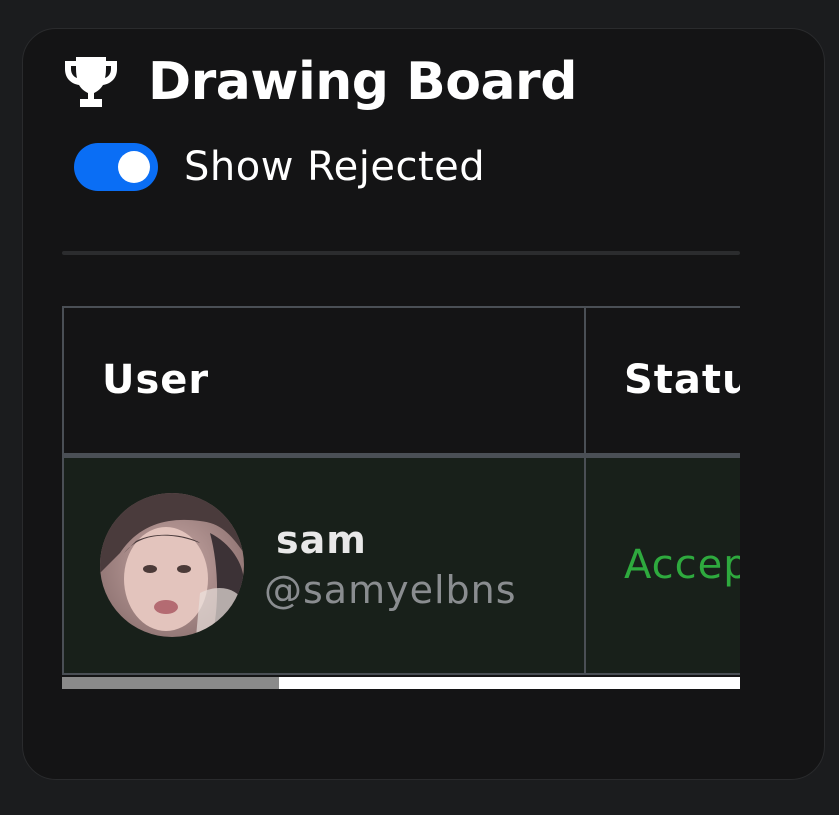  Describe the element at coordinates (401, 253) in the screenshot. I see `divider` at that location.